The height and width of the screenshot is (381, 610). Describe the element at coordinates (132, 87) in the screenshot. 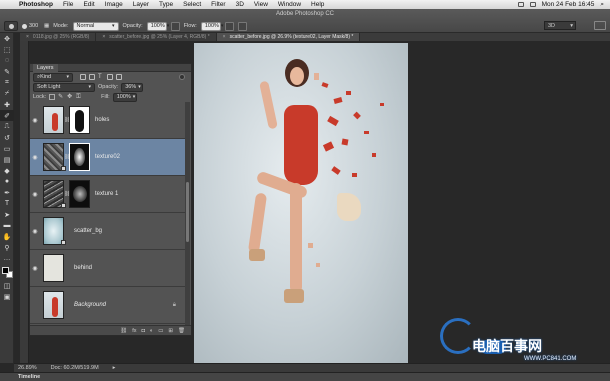

I see `layer-opacity-field: 36%` at that location.